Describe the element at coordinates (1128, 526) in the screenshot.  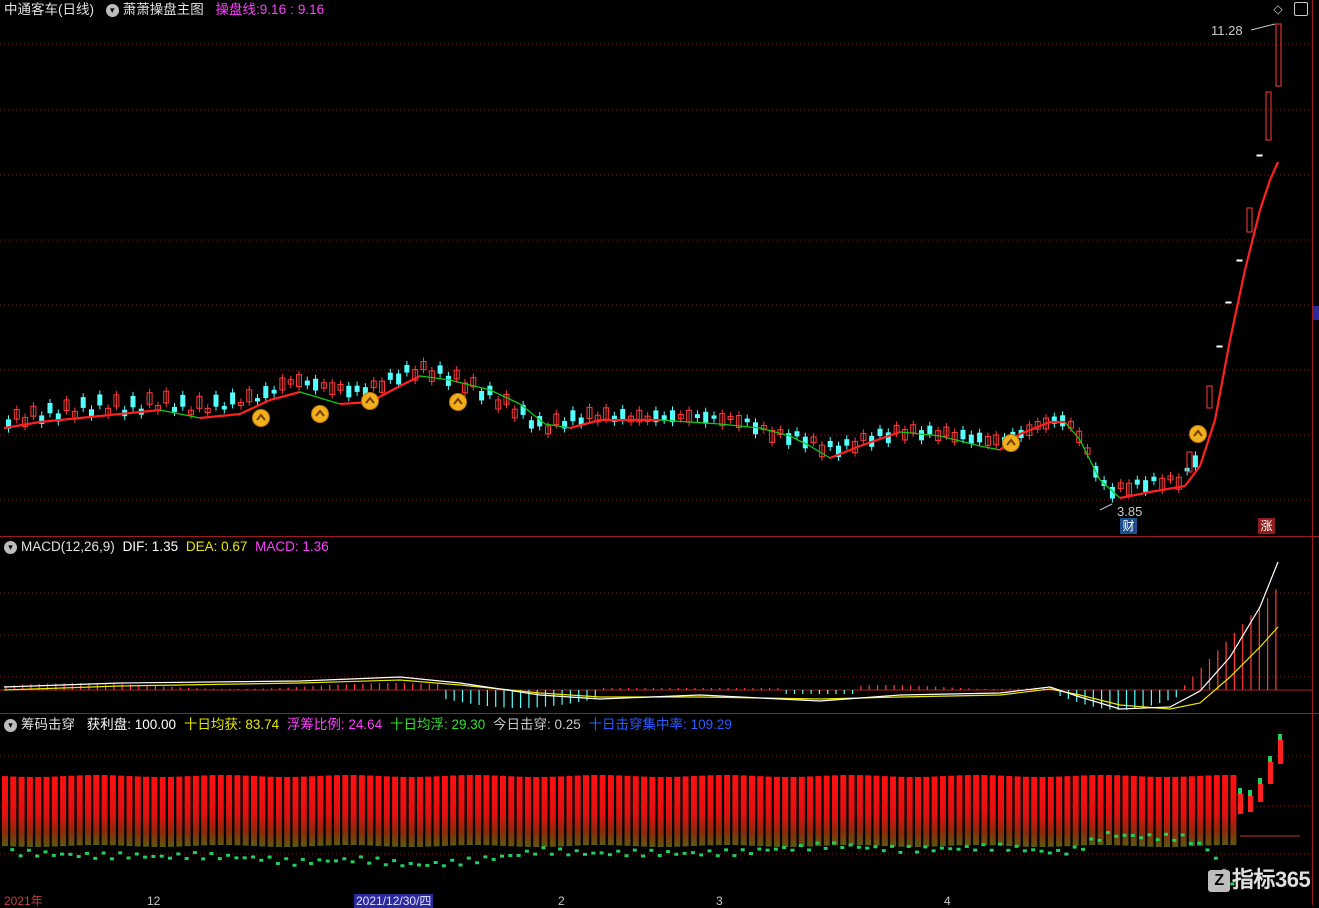
I see `badge-cai: 财` at that location.